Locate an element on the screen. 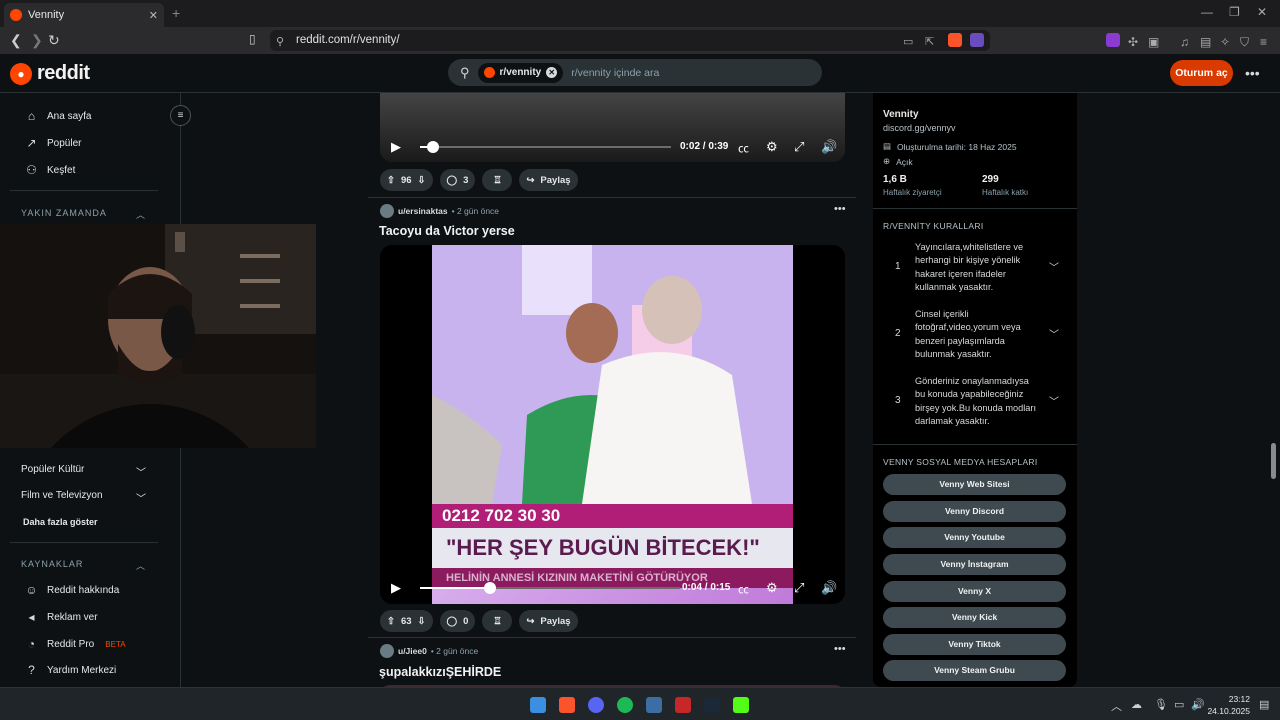  community-link: discord.gg/vennyv is located at coordinates (919, 128).